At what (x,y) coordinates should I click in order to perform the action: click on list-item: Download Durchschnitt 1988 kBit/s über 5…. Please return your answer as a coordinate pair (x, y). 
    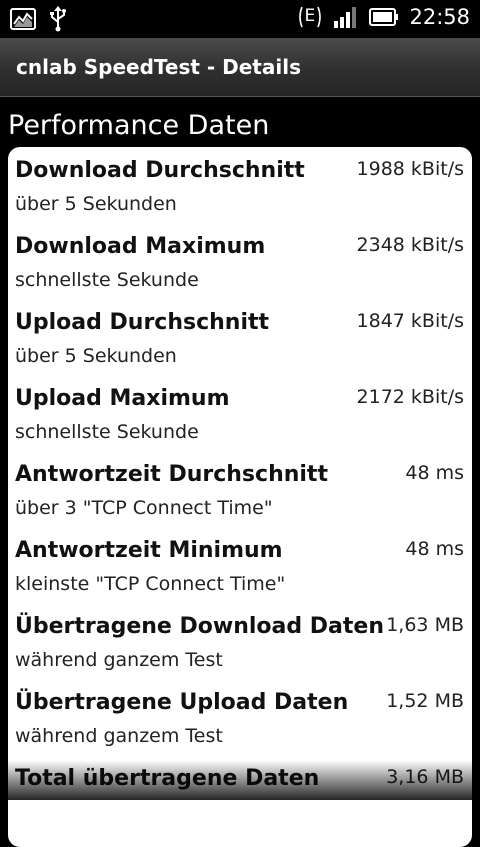
    Looking at the image, I should click on (240, 185).